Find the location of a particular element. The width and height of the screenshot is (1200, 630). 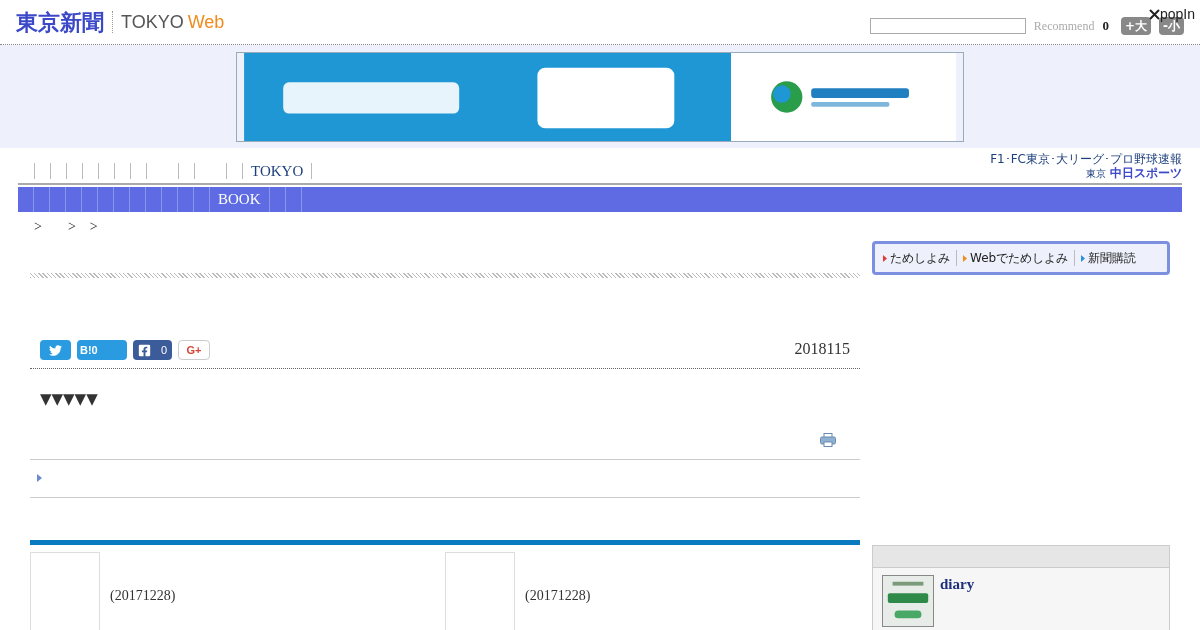

site-logo: 東京新聞 is located at coordinates (60, 22).